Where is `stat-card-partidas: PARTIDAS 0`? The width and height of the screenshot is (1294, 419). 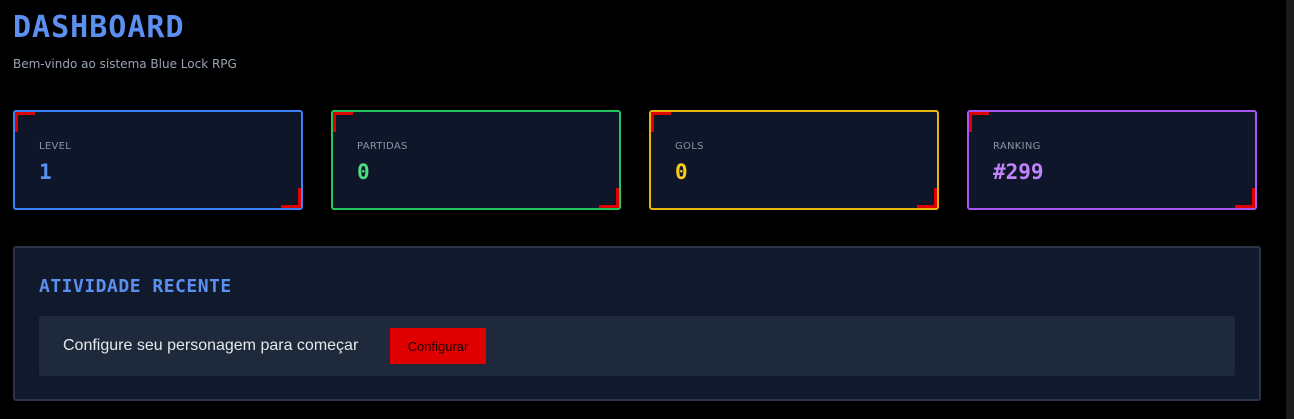 stat-card-partidas: PARTIDAS 0 is located at coordinates (476, 160).